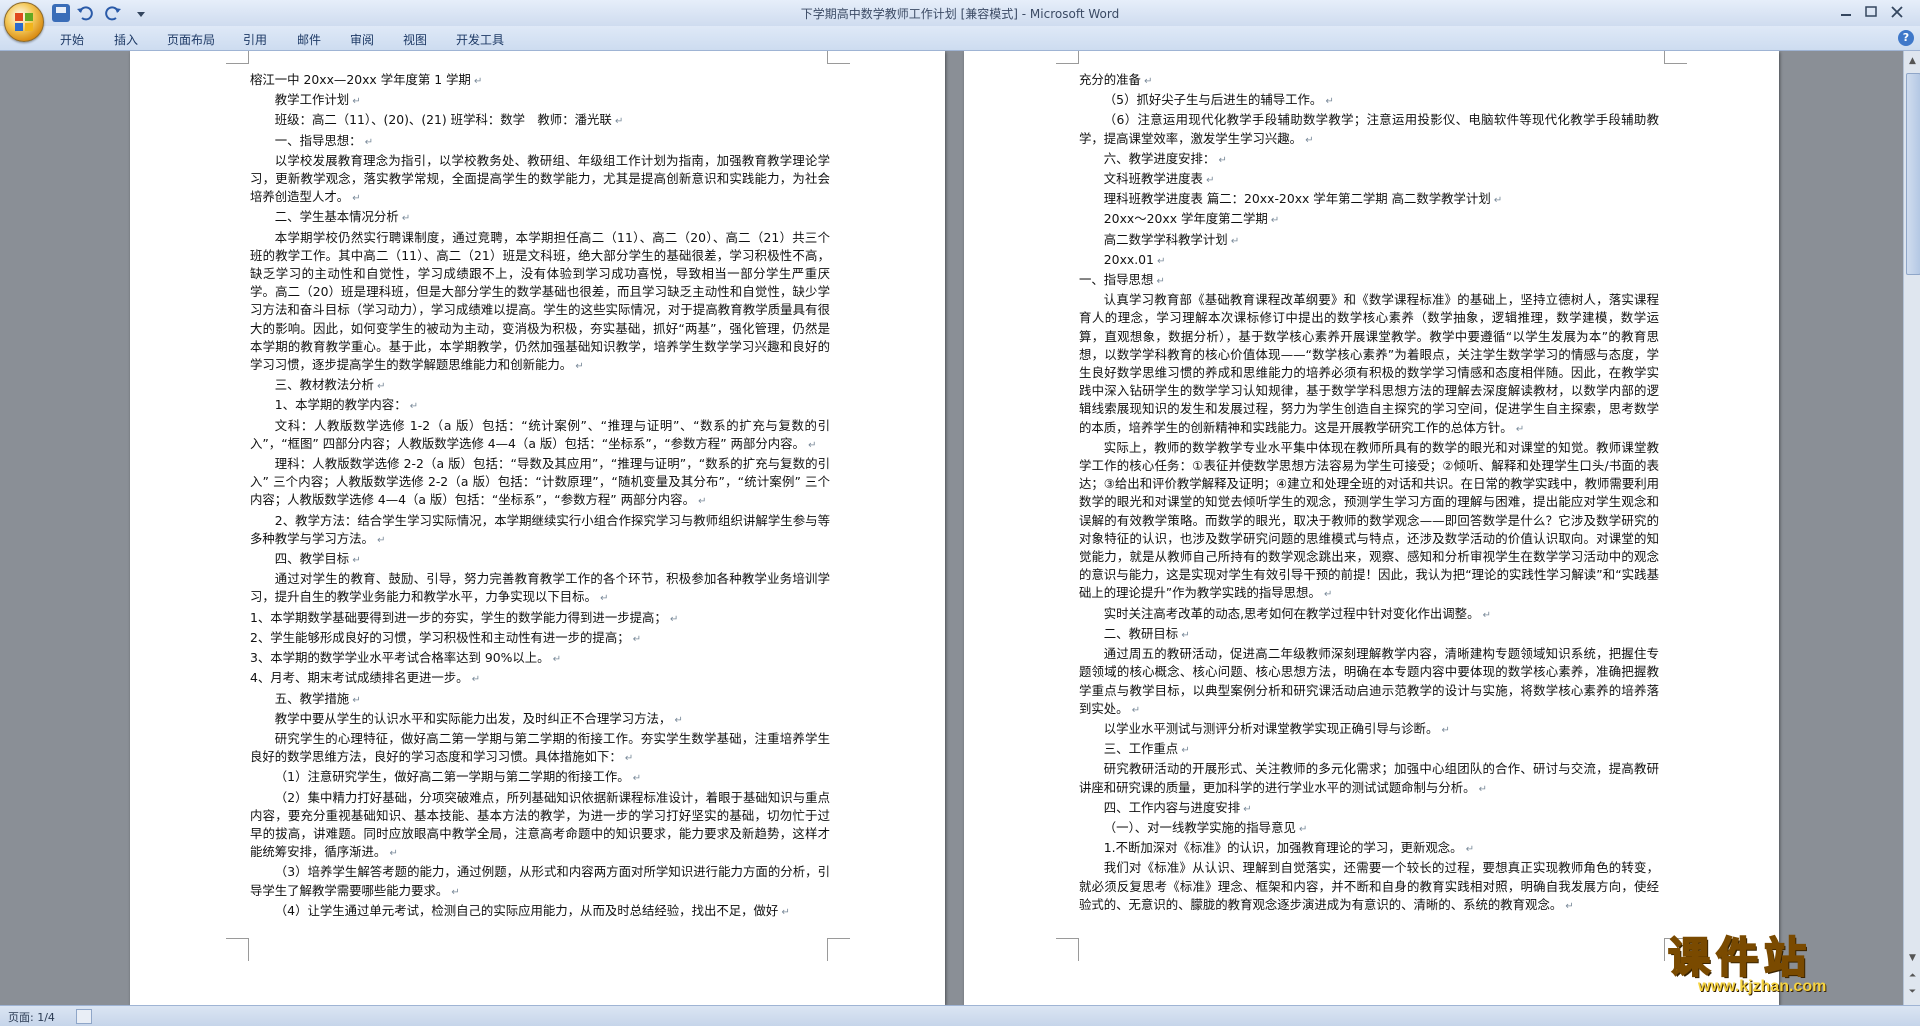  I want to click on paragraph: 教学工作计划 ↵, so click(540, 101).